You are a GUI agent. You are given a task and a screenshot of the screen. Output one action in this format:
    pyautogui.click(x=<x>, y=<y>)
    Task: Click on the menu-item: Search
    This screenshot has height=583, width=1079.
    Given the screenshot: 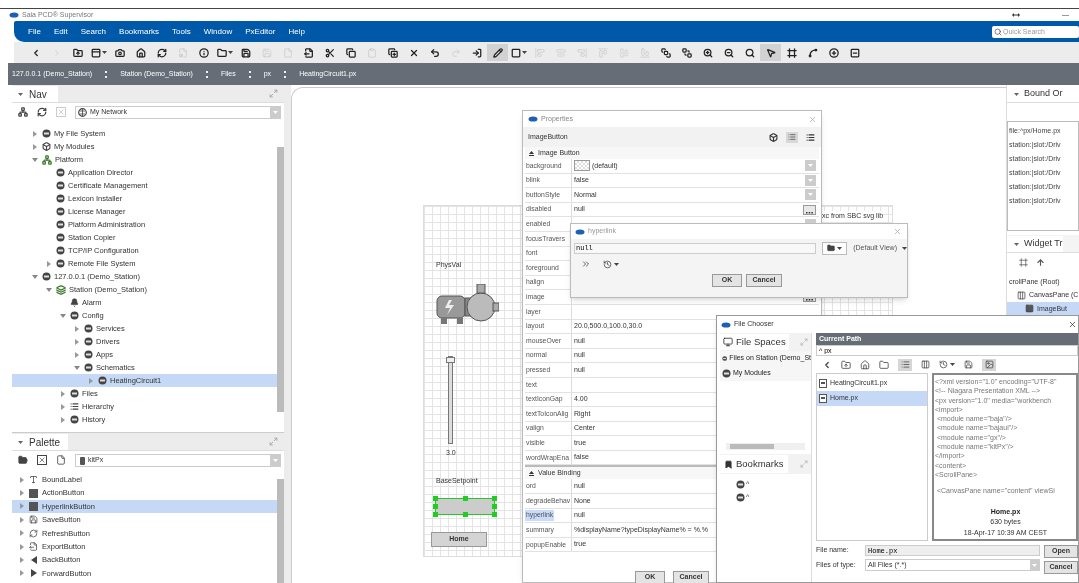 What is the action you would take?
    pyautogui.click(x=93, y=31)
    